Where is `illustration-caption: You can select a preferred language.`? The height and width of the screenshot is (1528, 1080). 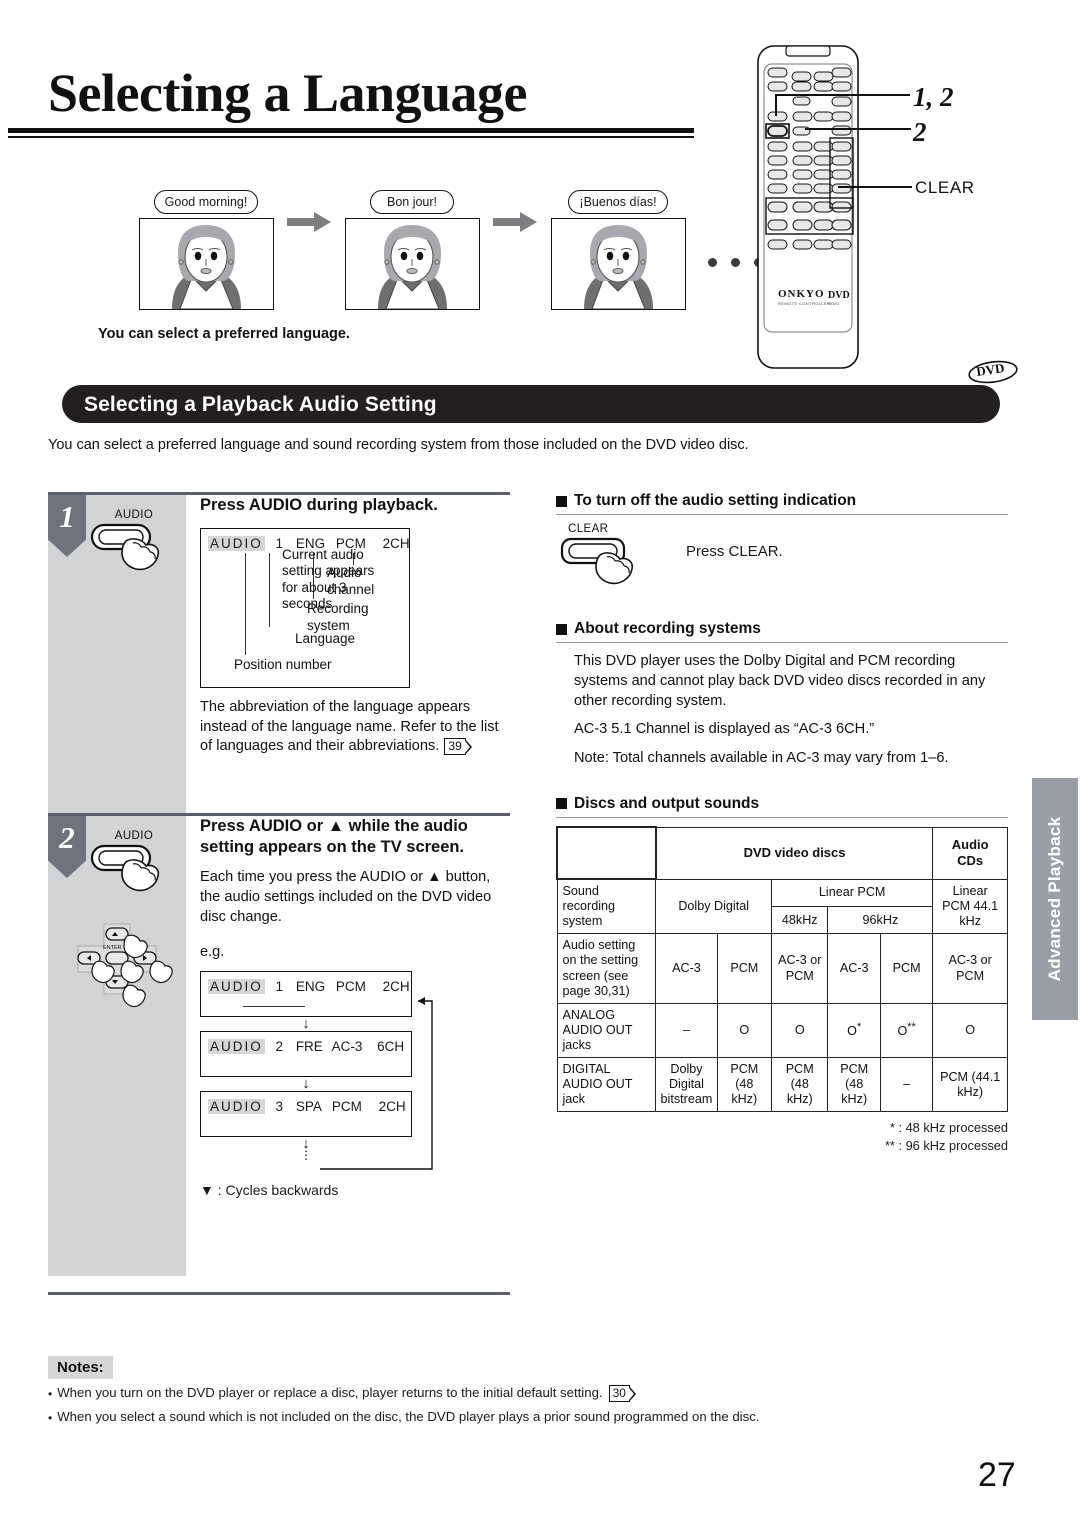 illustration-caption: You can select a preferred language. is located at coordinates (224, 334).